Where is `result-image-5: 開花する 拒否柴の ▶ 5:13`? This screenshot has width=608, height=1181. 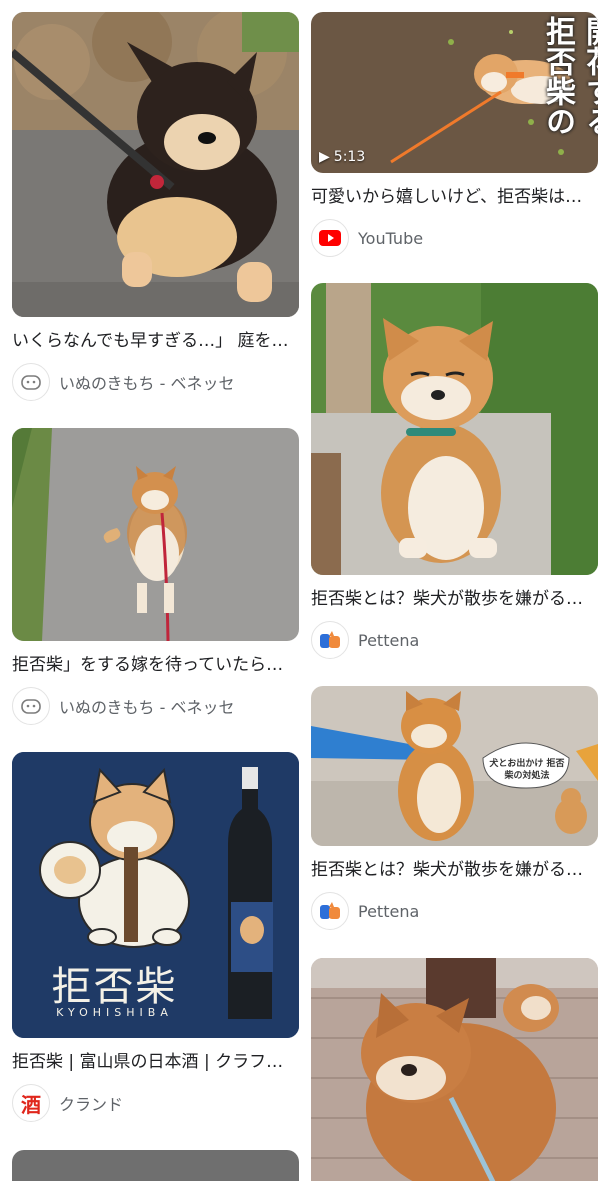
result-image-5: 開花する 拒否柴の ▶ 5:13 is located at coordinates (454, 92).